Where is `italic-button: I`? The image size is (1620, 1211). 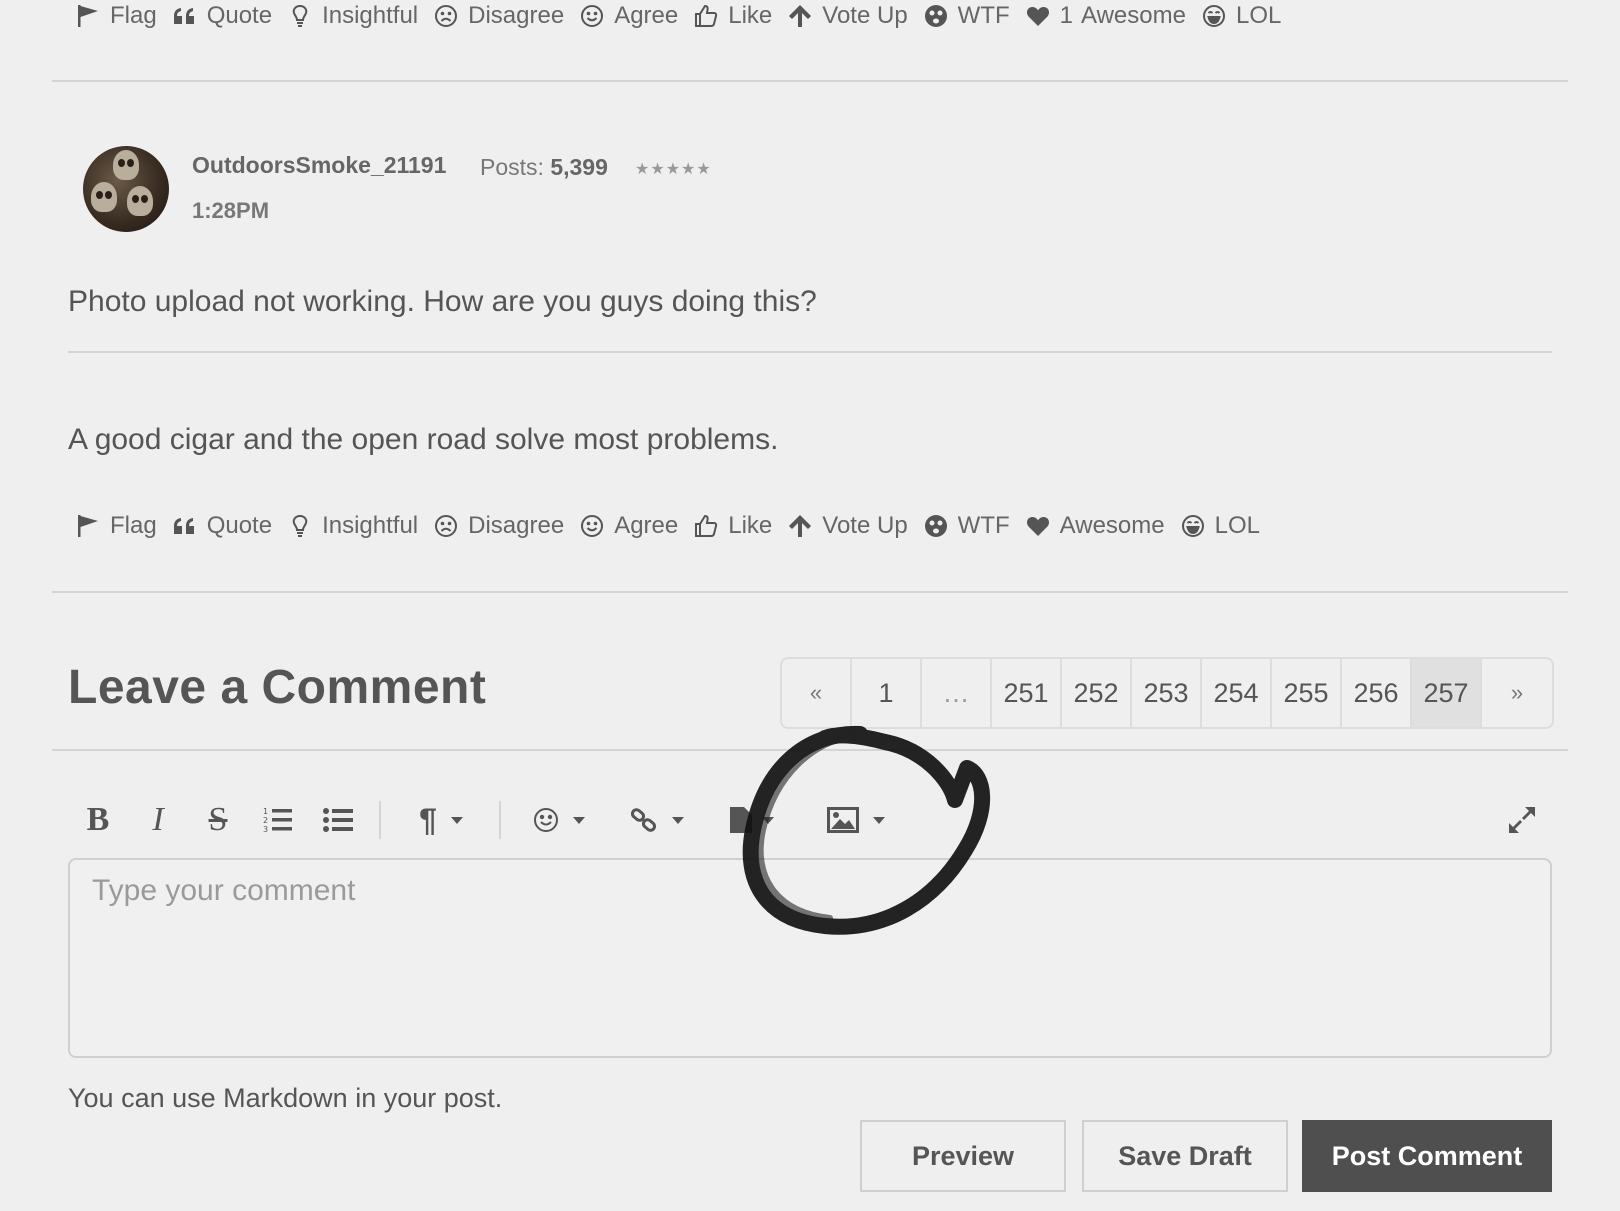
italic-button: I is located at coordinates (158, 820).